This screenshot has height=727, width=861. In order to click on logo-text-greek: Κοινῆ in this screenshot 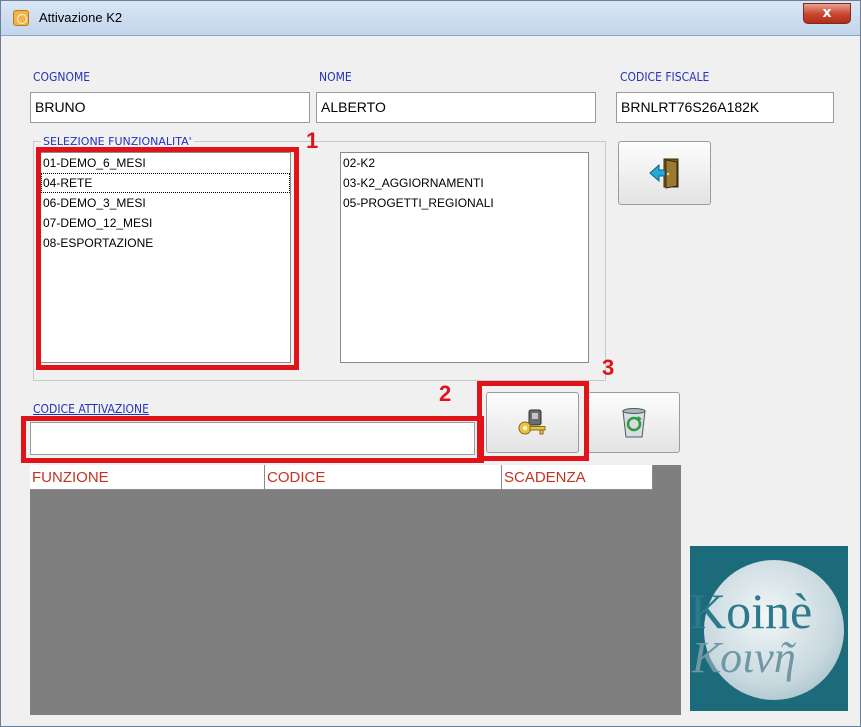, I will do `click(744, 657)`.